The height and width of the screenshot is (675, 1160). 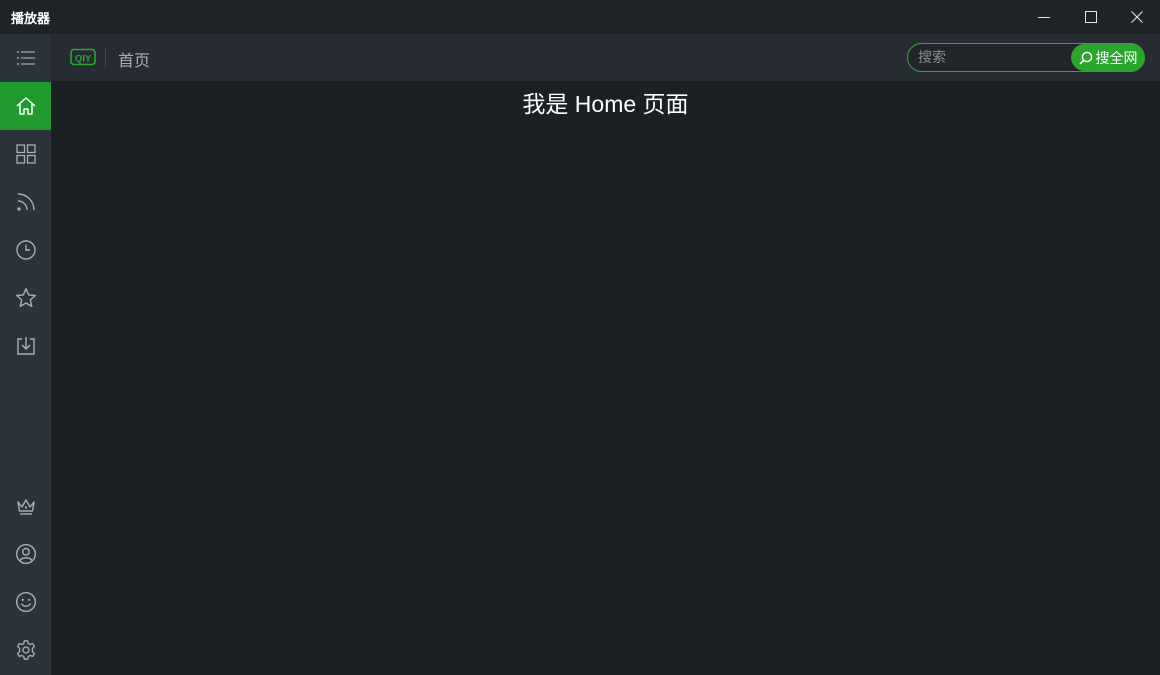 I want to click on page-heading: 我是 Home 页面, so click(x=605, y=104).